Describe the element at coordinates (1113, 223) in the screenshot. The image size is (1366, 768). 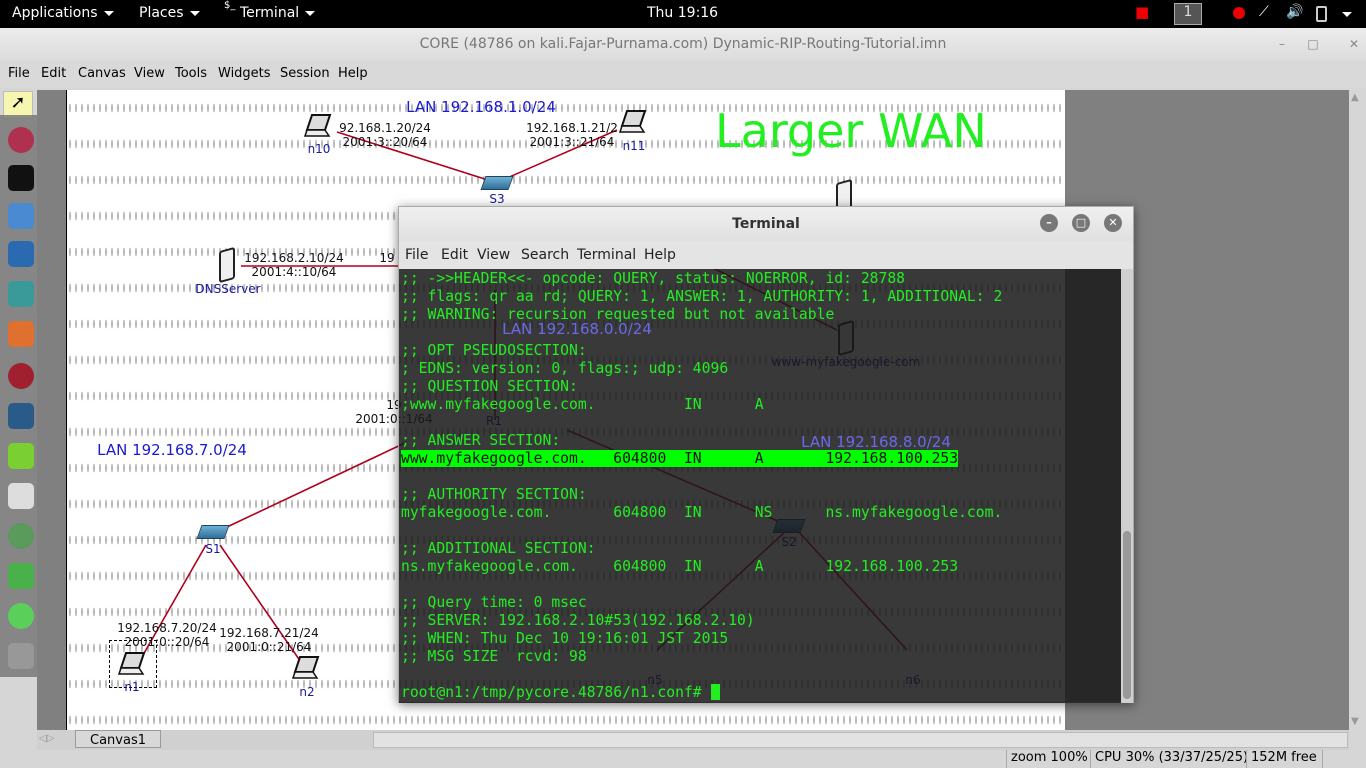
I see `terminal-close-button: ✕` at that location.